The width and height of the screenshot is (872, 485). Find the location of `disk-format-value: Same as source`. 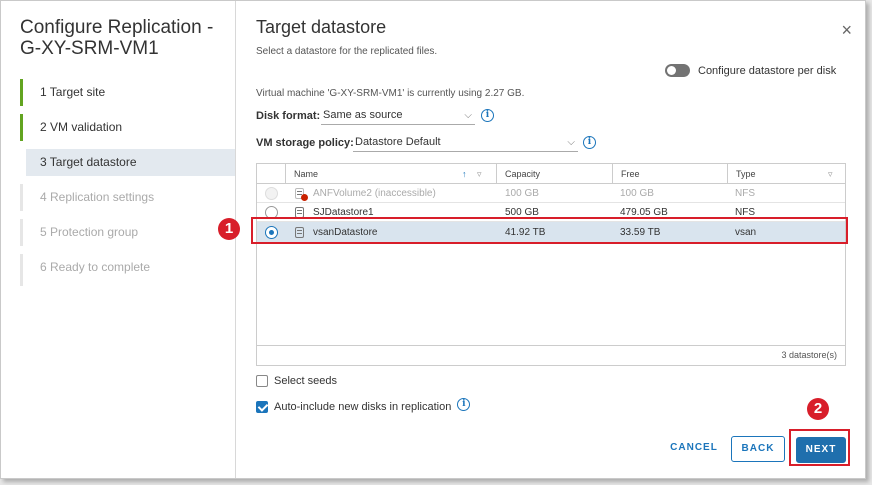

disk-format-value: Same as source is located at coordinates (363, 115).